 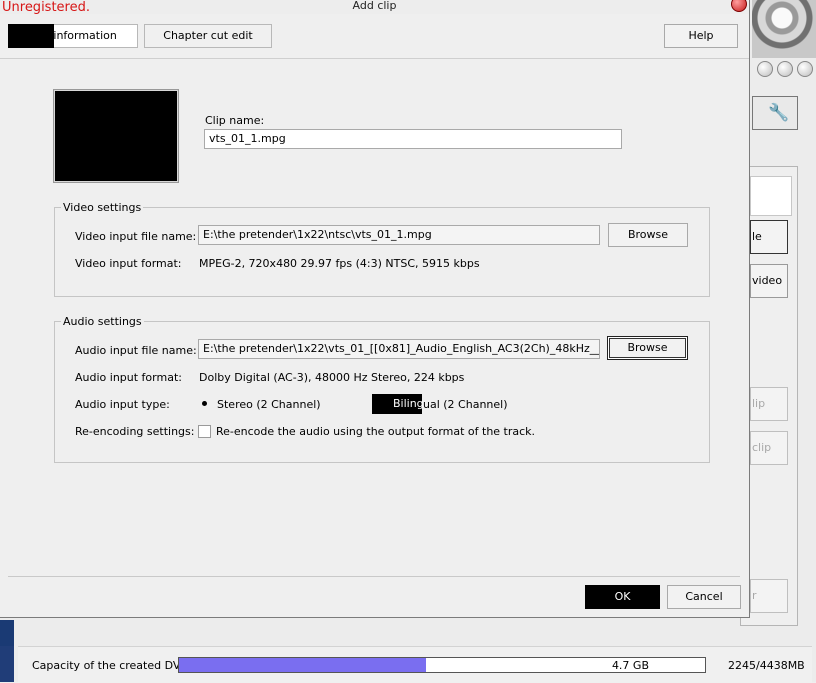 I want to click on audio-browse-button: Browse, so click(x=647, y=348).